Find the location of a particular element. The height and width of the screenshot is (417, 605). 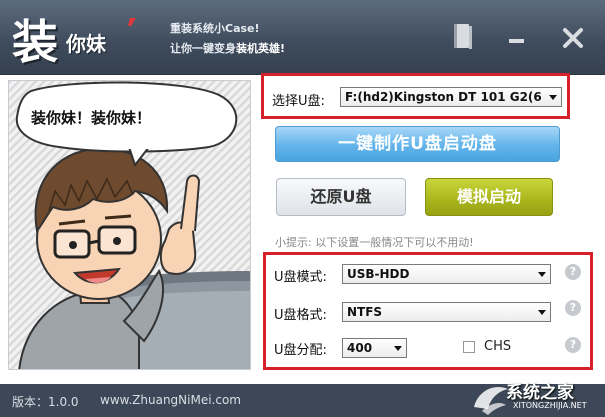

usb-mode-value: USB-HDD is located at coordinates (378, 274).